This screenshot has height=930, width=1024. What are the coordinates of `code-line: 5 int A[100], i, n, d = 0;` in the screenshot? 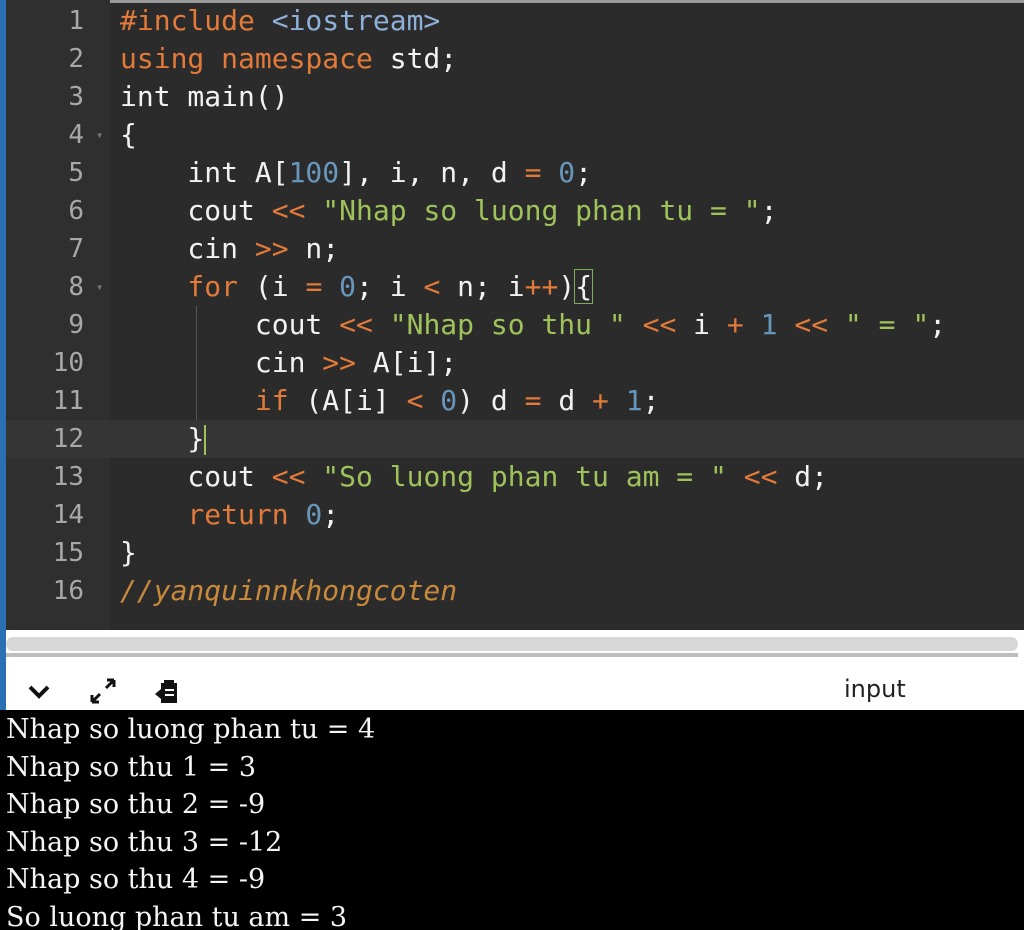 It's located at (515, 173).